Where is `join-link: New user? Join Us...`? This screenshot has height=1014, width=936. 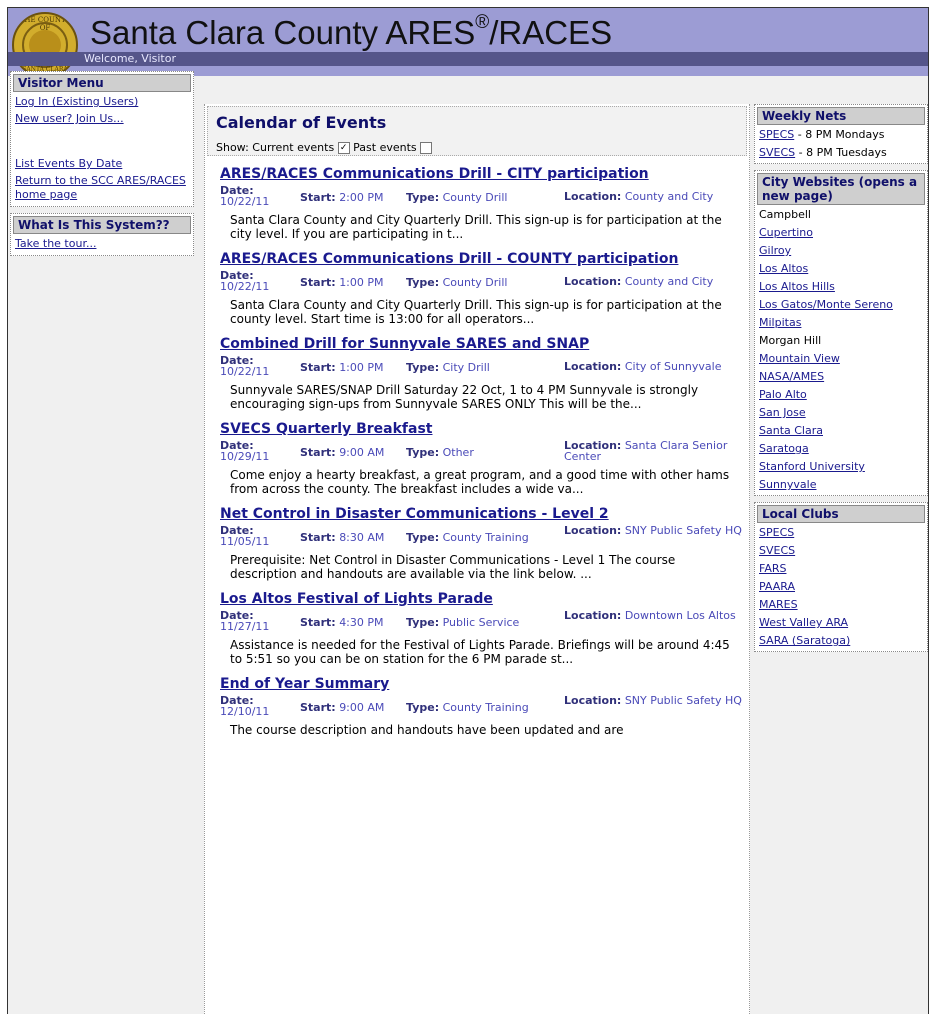 join-link: New user? Join Us... is located at coordinates (69, 118).